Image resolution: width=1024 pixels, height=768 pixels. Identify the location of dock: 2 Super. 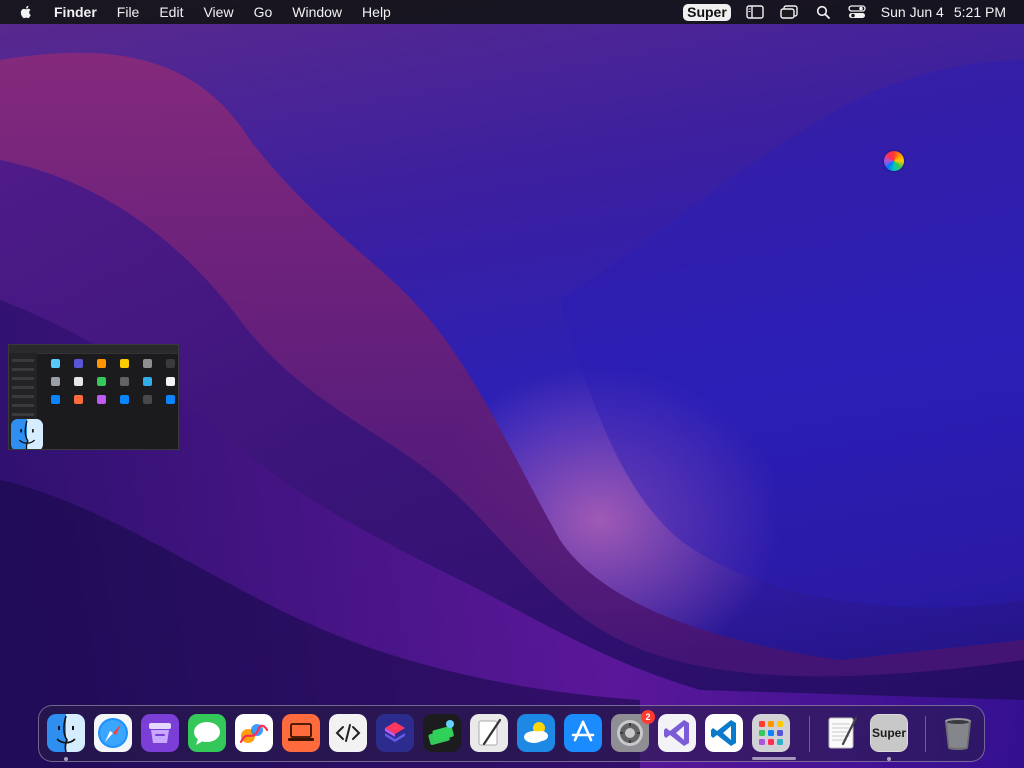
(511, 733).